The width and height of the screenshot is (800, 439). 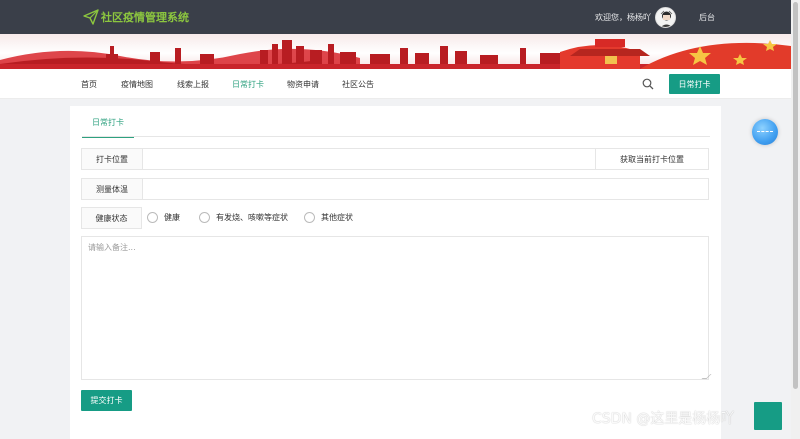 What do you see at coordinates (108, 127) in the screenshot?
I see `tab-daily-checkin: 日常打卡` at bounding box center [108, 127].